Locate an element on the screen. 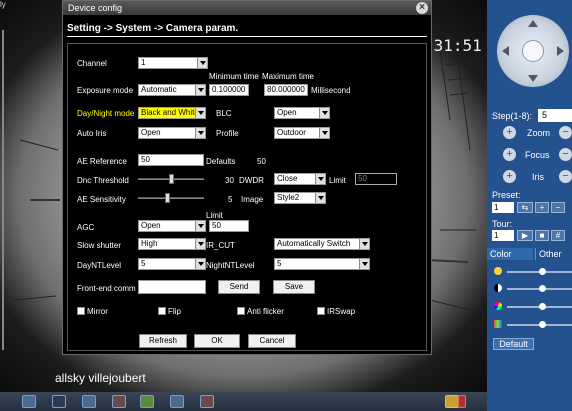 This screenshot has width=572, height=411. dnc-threshold-slider is located at coordinates (171, 179).